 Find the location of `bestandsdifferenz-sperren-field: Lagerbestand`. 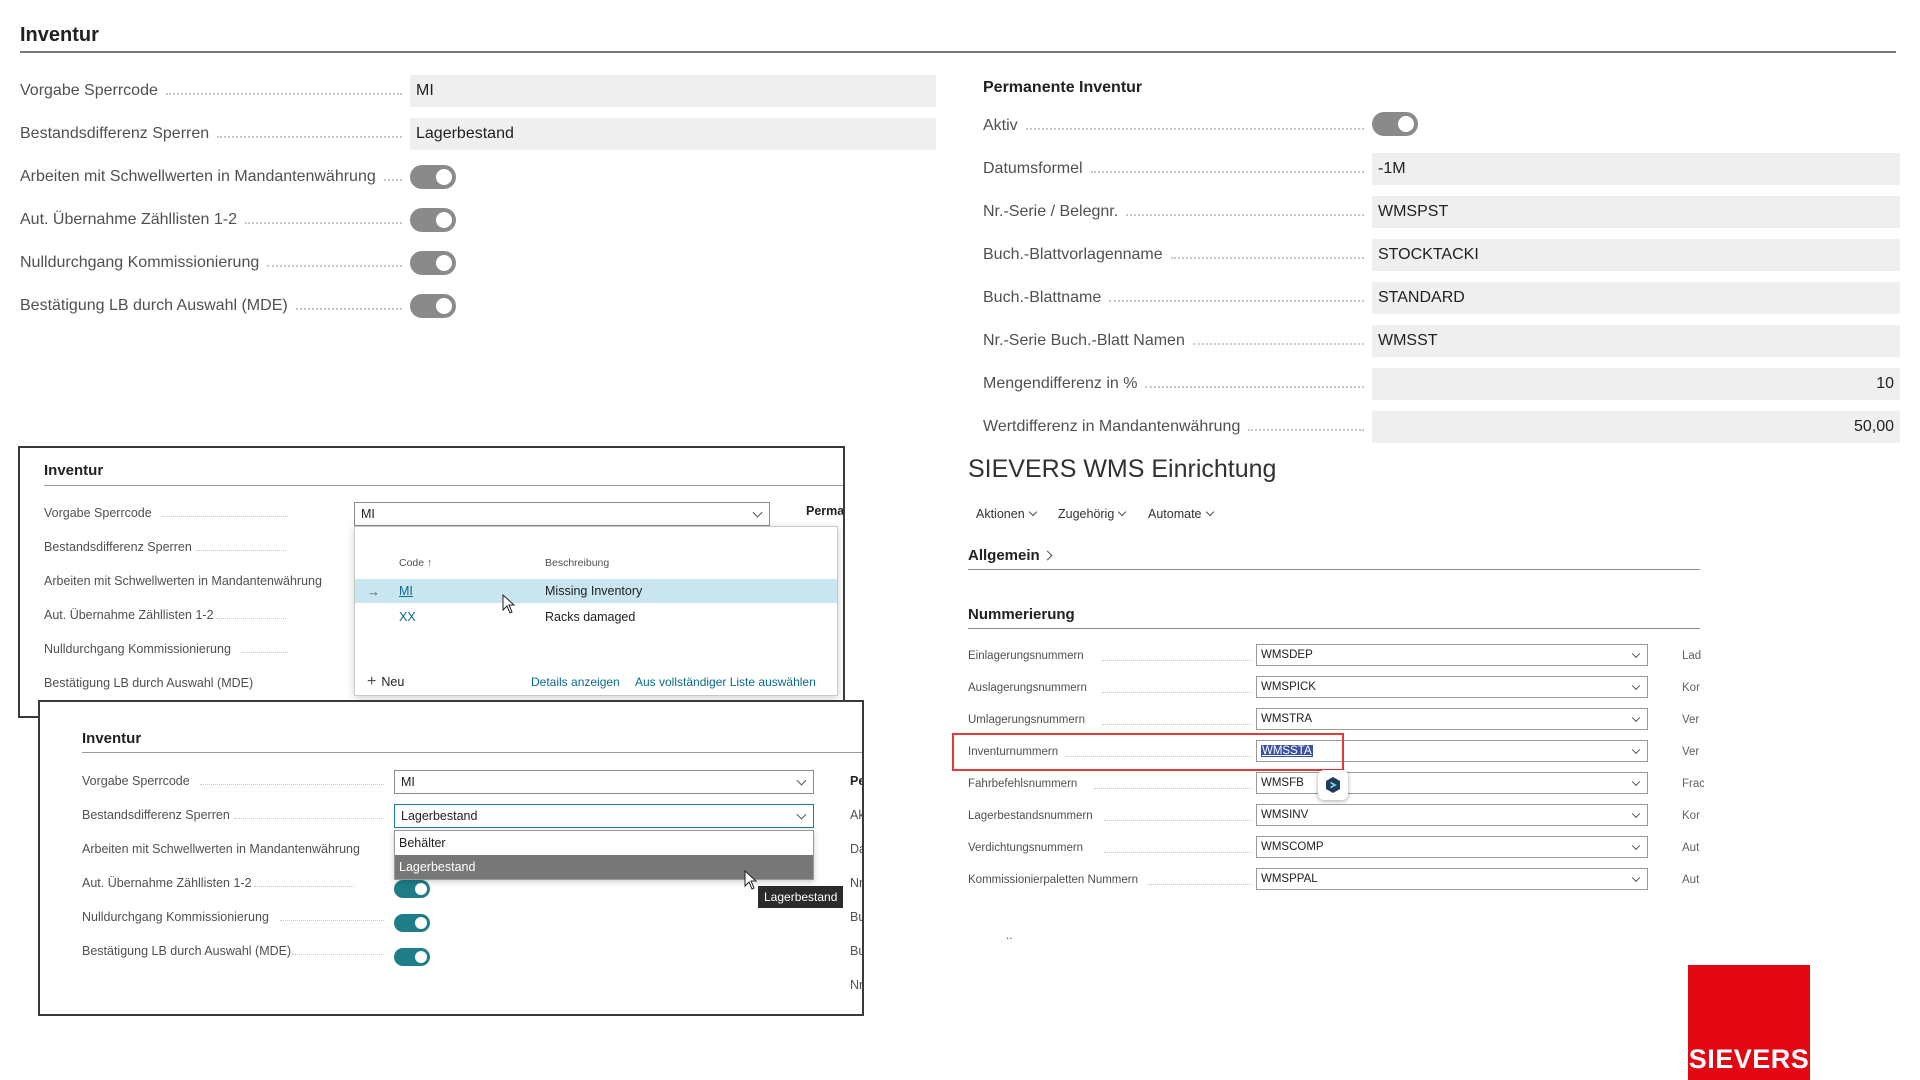

bestandsdifferenz-sperren-field: Lagerbestand is located at coordinates (673, 134).